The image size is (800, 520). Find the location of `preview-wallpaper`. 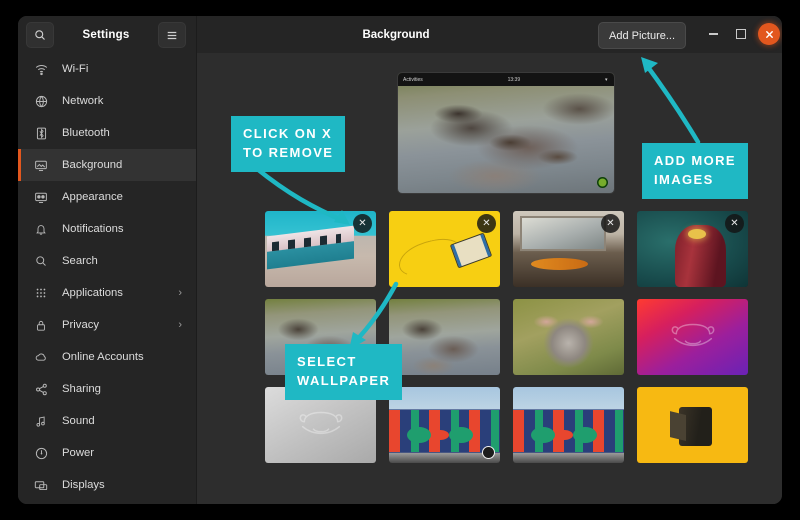

preview-wallpaper is located at coordinates (506, 133).